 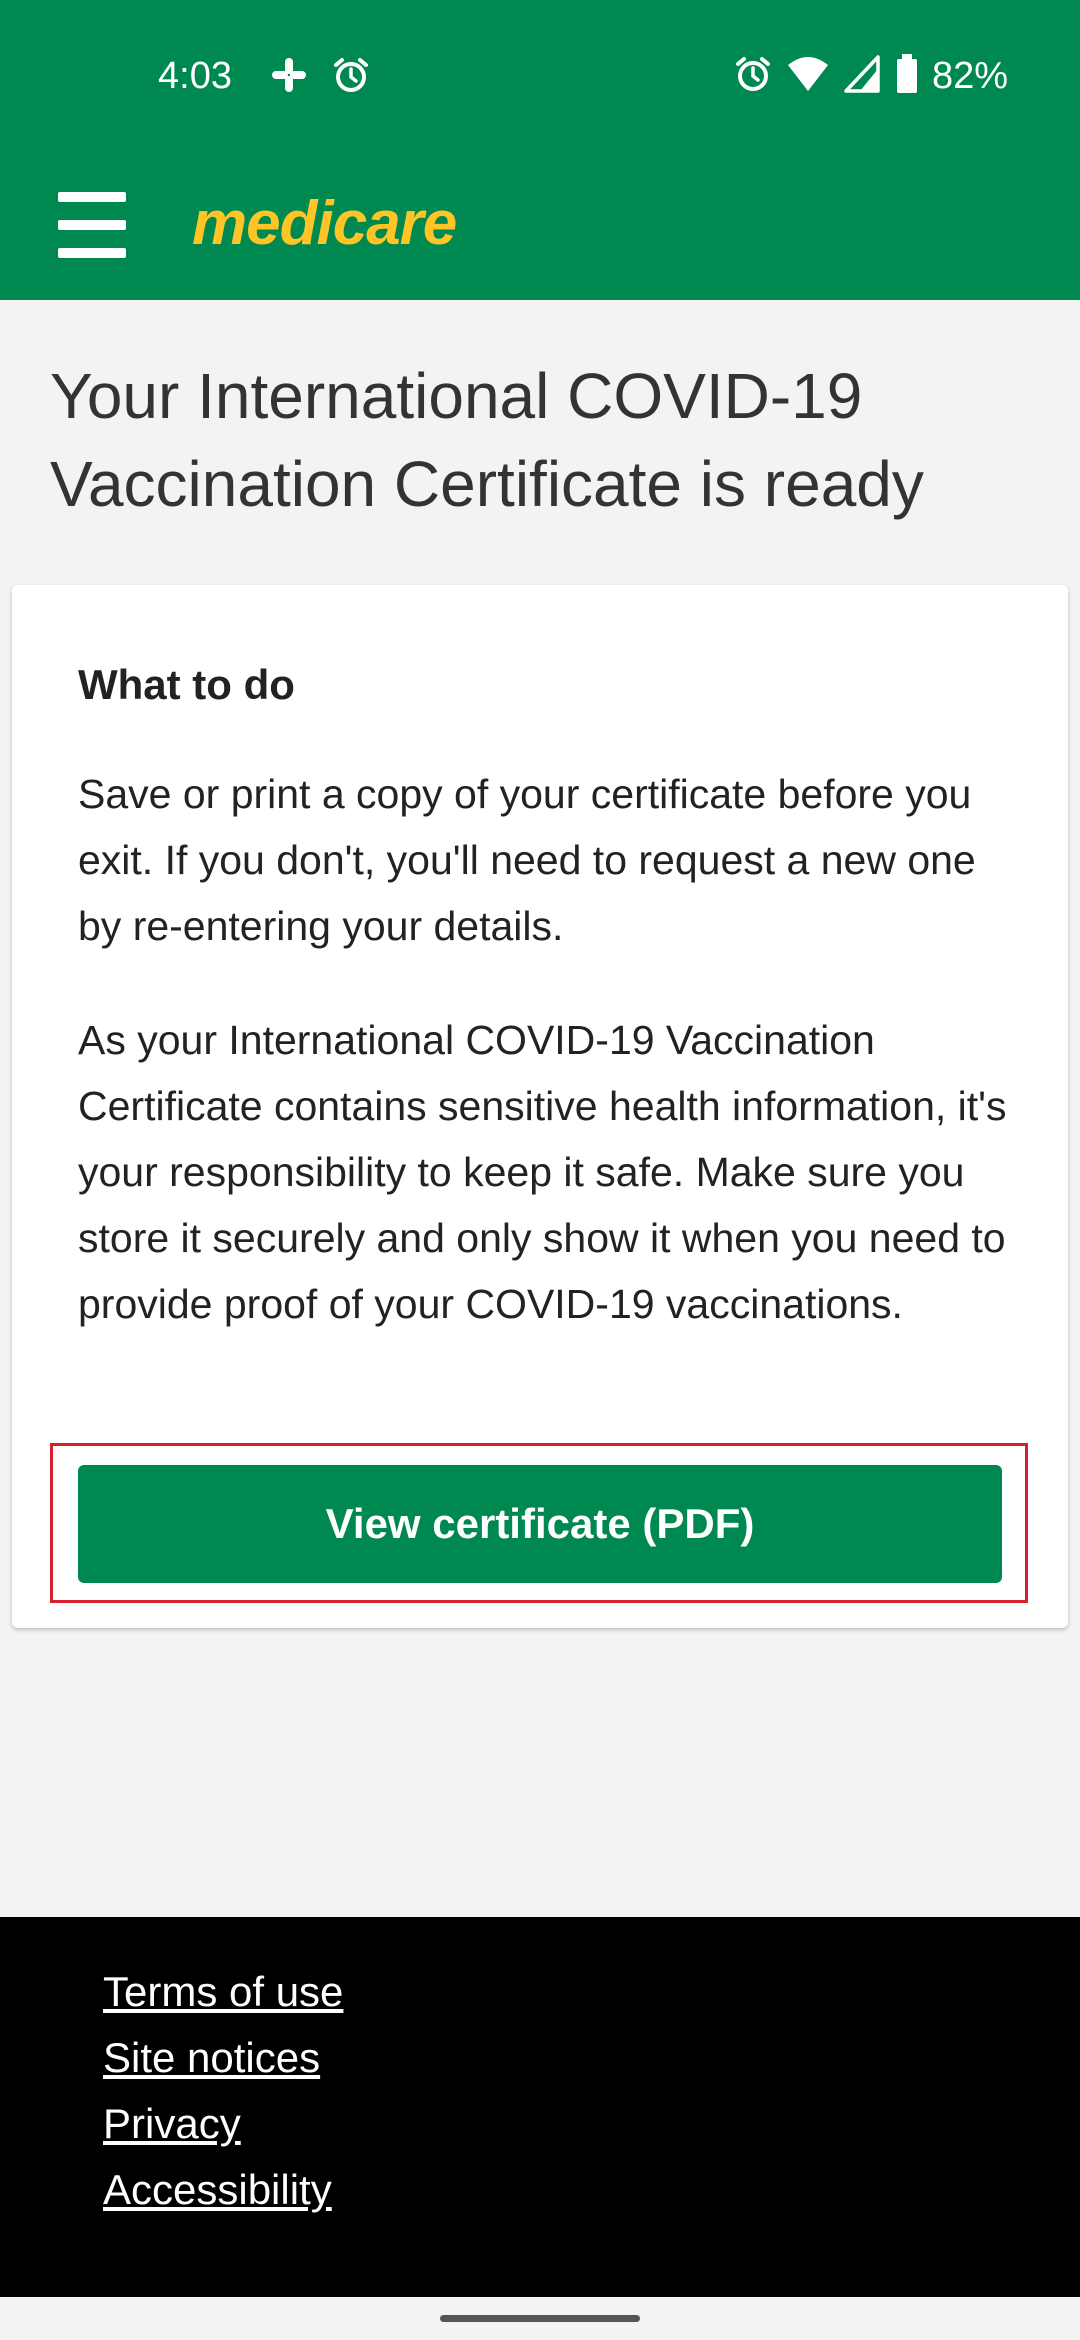 What do you see at coordinates (223, 1992) in the screenshot?
I see `footer-link-terms: Terms of use` at bounding box center [223, 1992].